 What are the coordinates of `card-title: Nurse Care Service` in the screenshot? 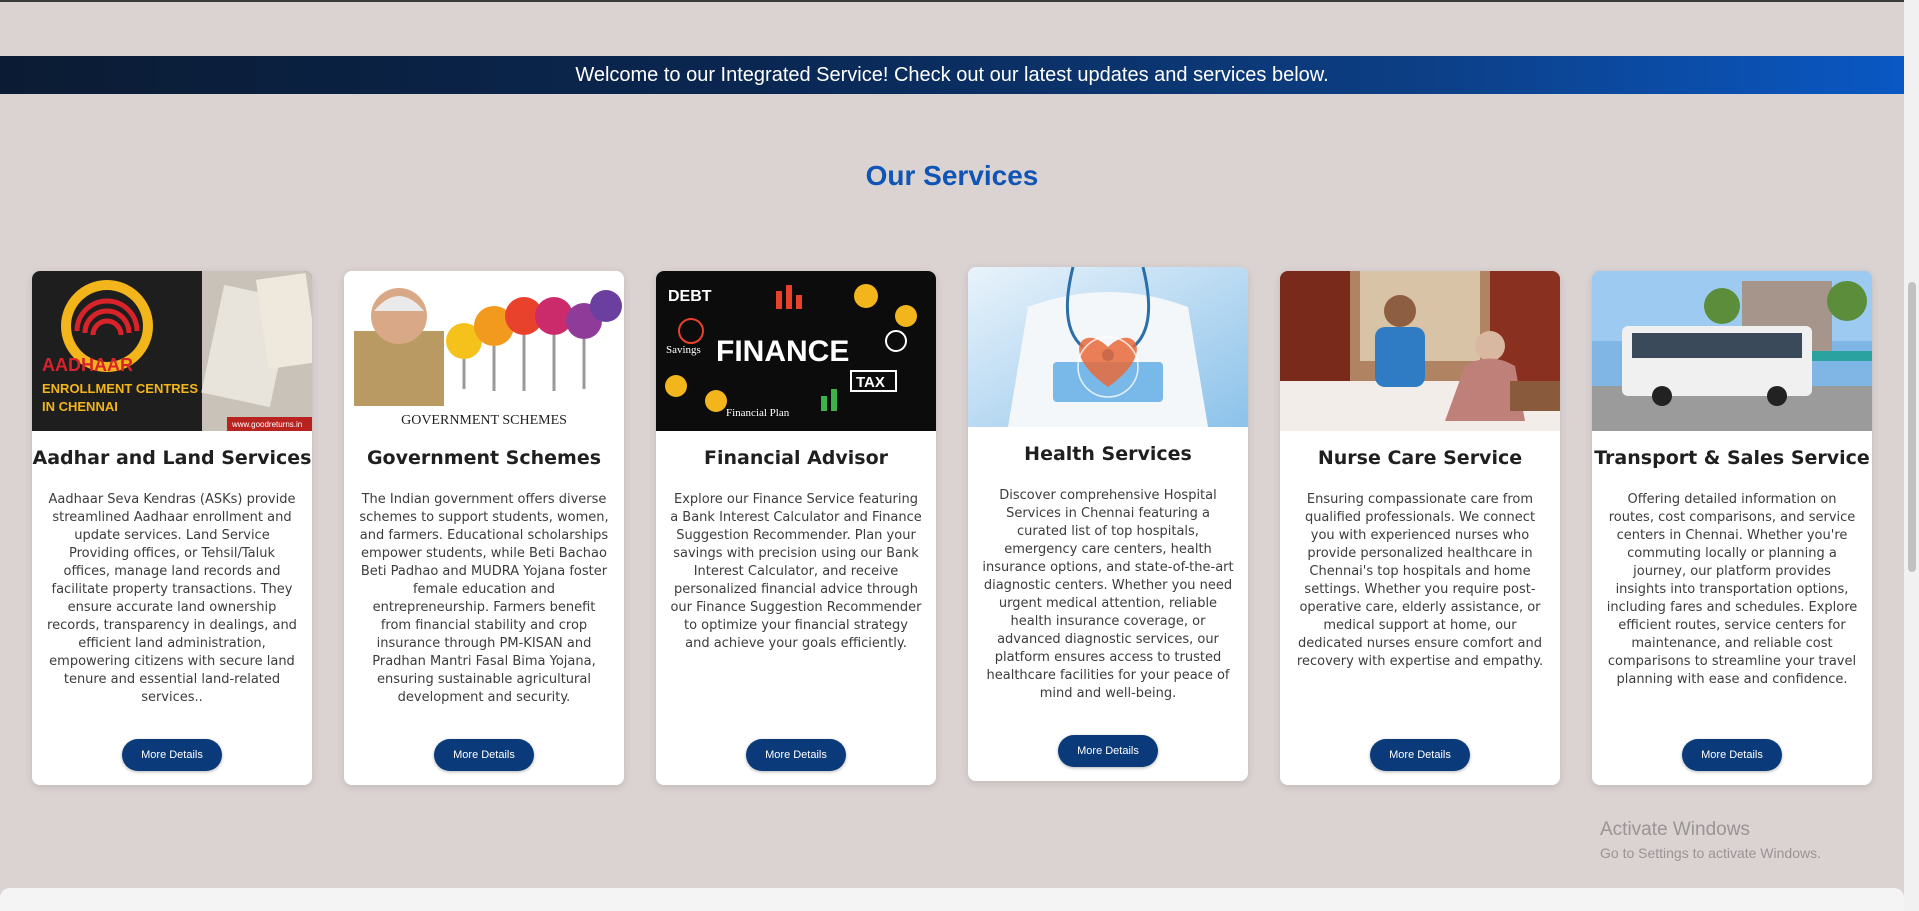 It's located at (1420, 458).